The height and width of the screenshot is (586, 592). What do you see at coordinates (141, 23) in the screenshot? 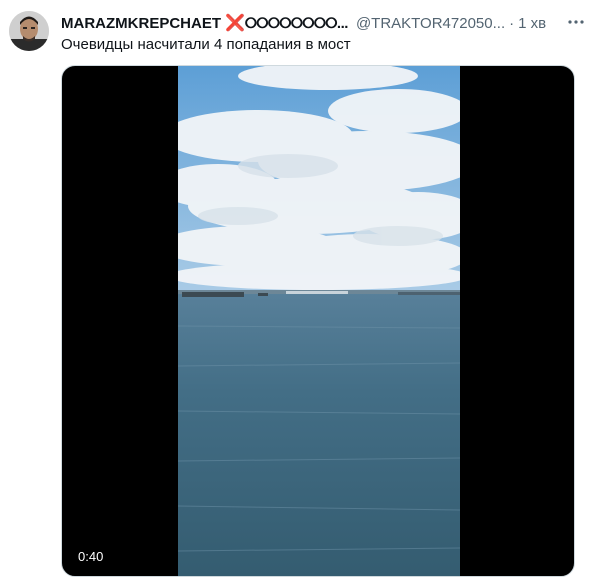
I see `author-name: MARAZMKREPCHAET` at bounding box center [141, 23].